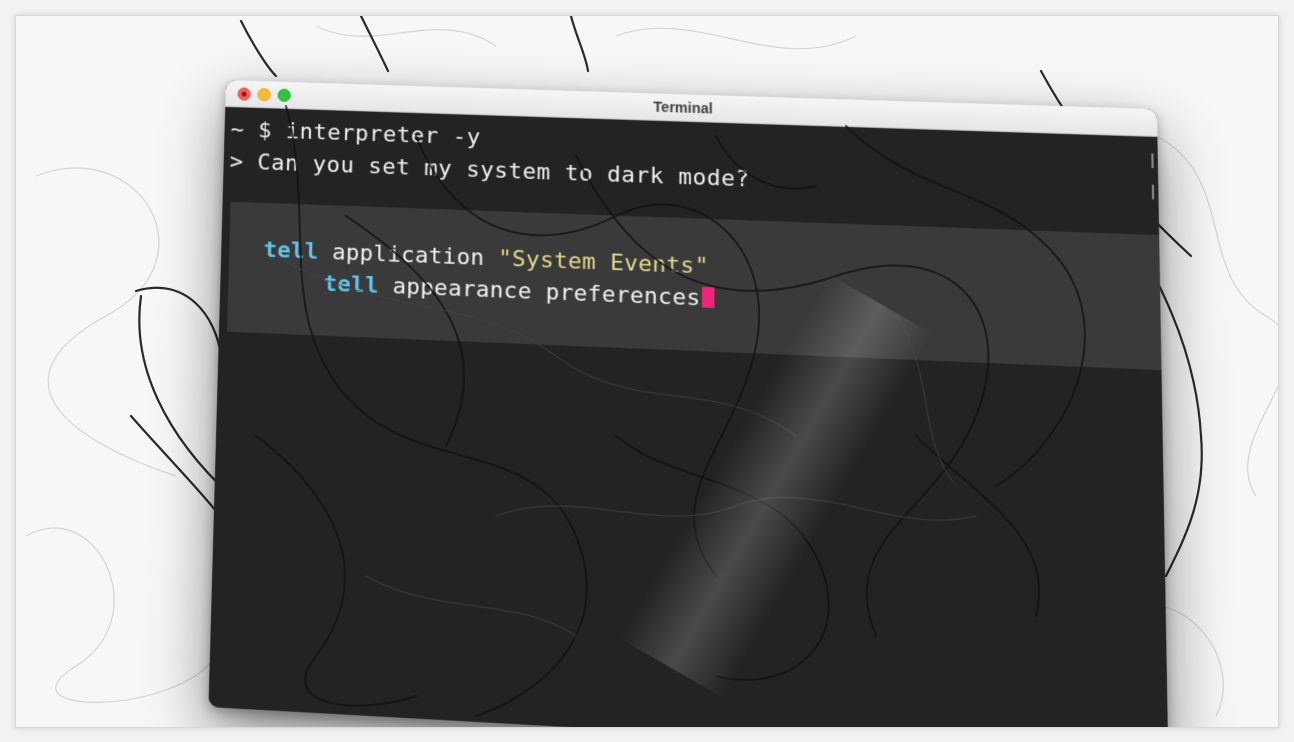 Image resolution: width=1294 pixels, height=742 pixels. Describe the element at coordinates (489, 171) in the screenshot. I see `user-message-line: > Can you set my system to dark mode?` at that location.